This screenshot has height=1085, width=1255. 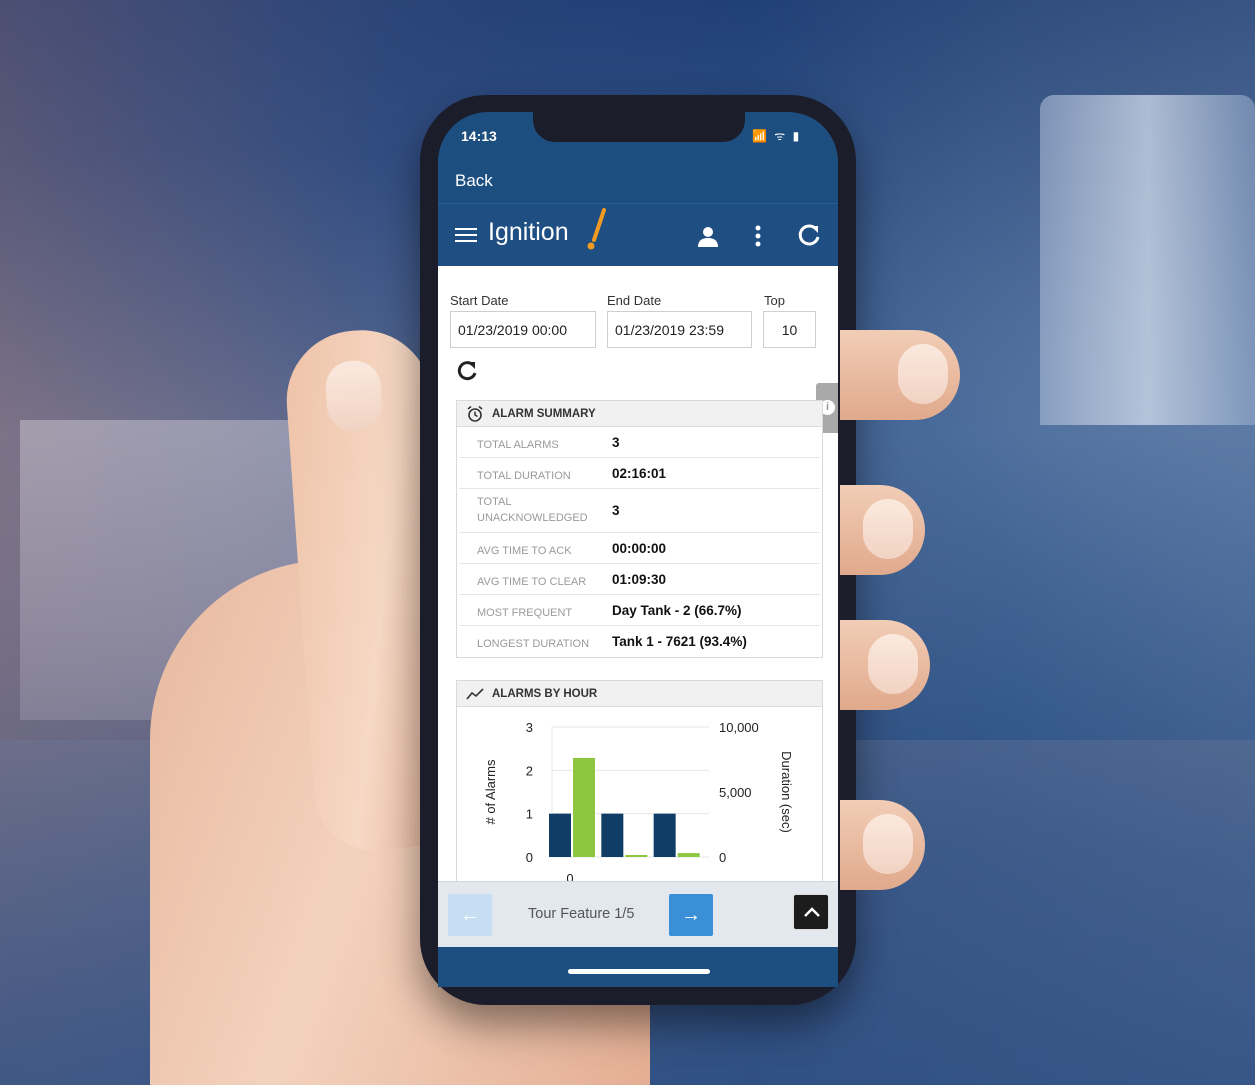 I want to click on summary-row: AVG TIME TO ACK 00:00:00, so click(x=639, y=548).